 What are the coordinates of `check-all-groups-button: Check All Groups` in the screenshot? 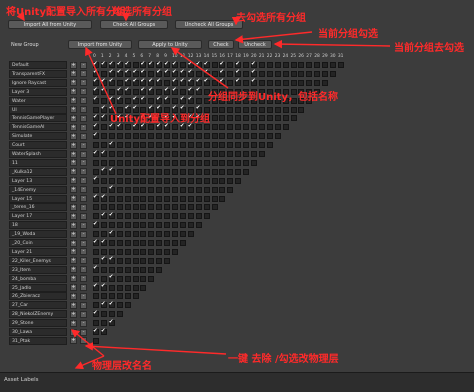 It's located at (134, 24).